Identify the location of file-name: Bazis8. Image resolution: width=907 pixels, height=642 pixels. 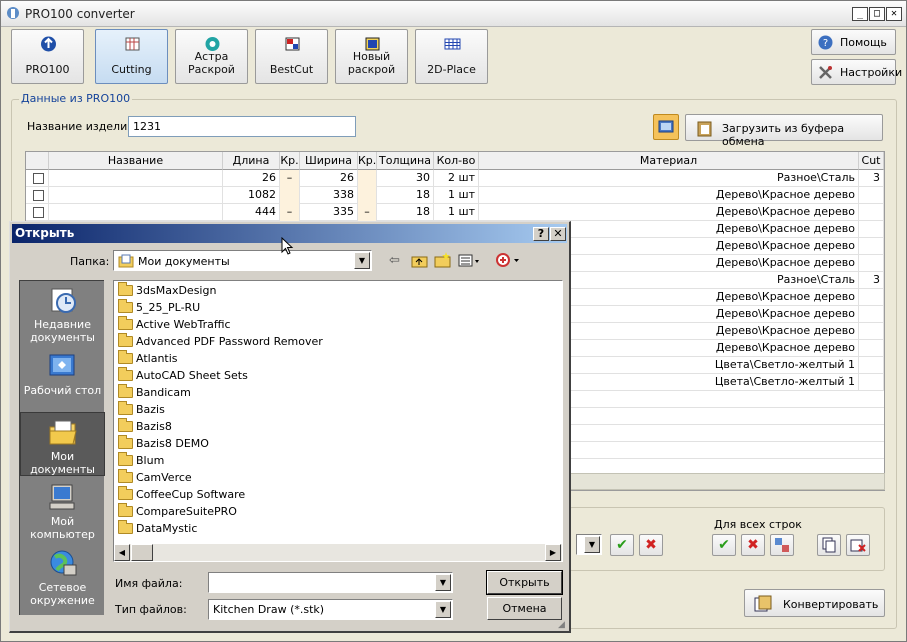
(154, 426).